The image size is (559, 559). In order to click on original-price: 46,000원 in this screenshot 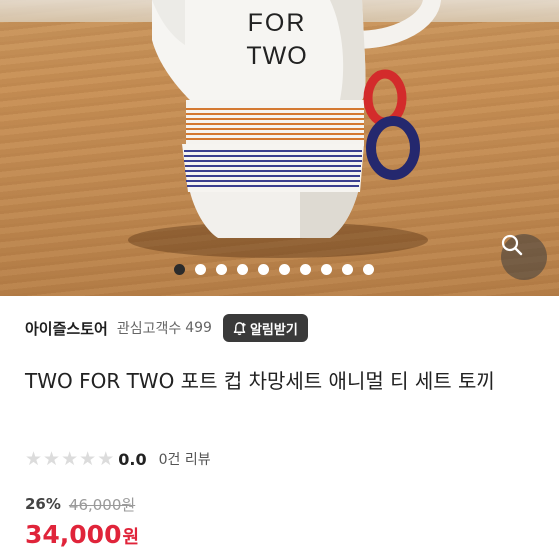, I will do `click(102, 504)`.